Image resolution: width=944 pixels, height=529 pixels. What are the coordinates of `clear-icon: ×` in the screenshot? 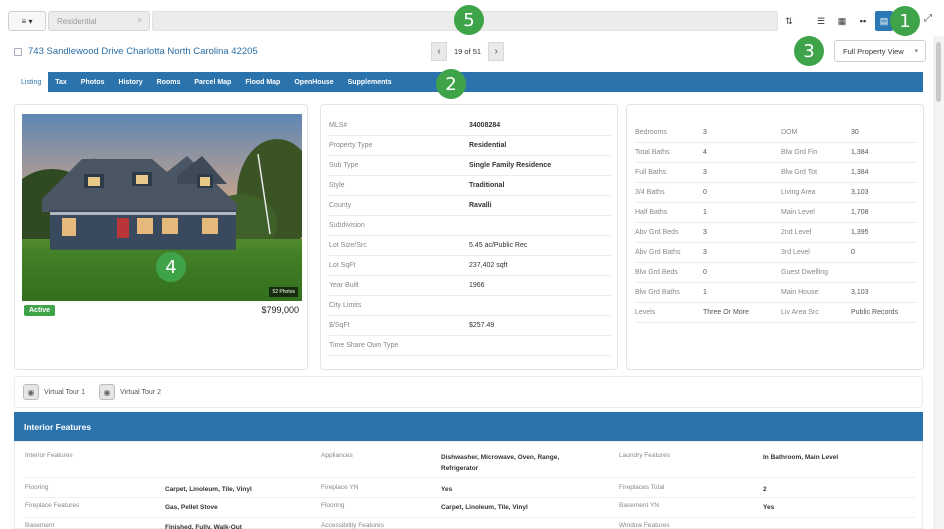 It's located at (139, 20).